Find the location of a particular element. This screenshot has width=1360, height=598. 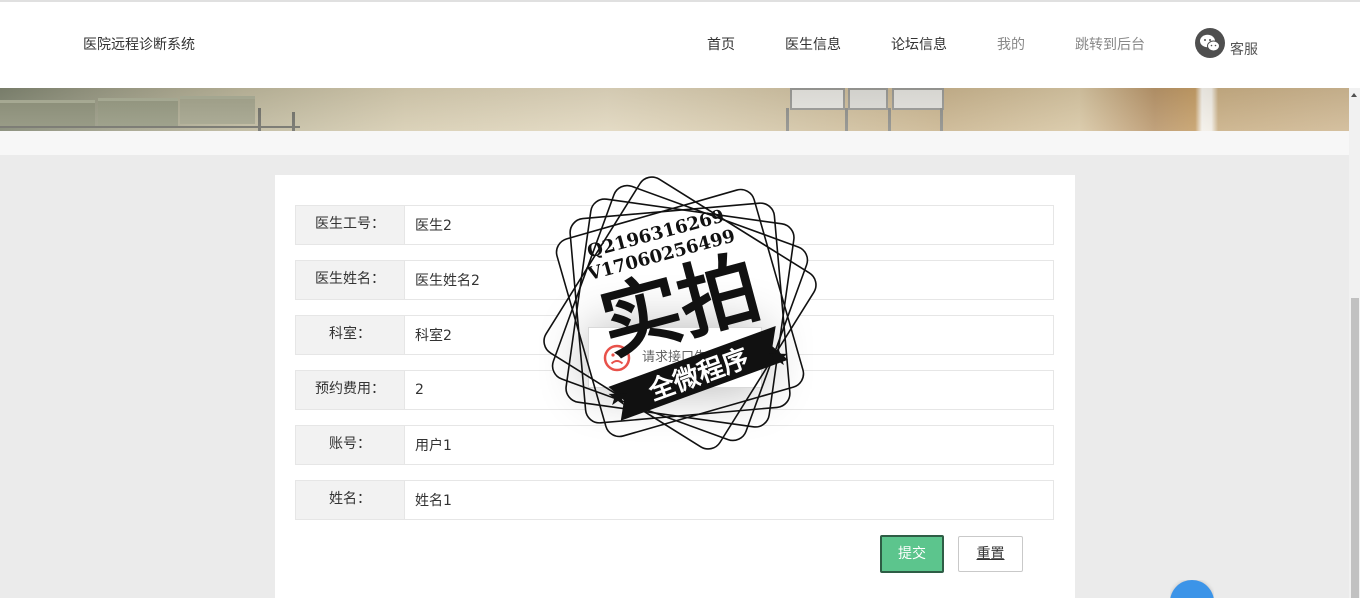

floating-button-container is located at coordinates (1192, 589).